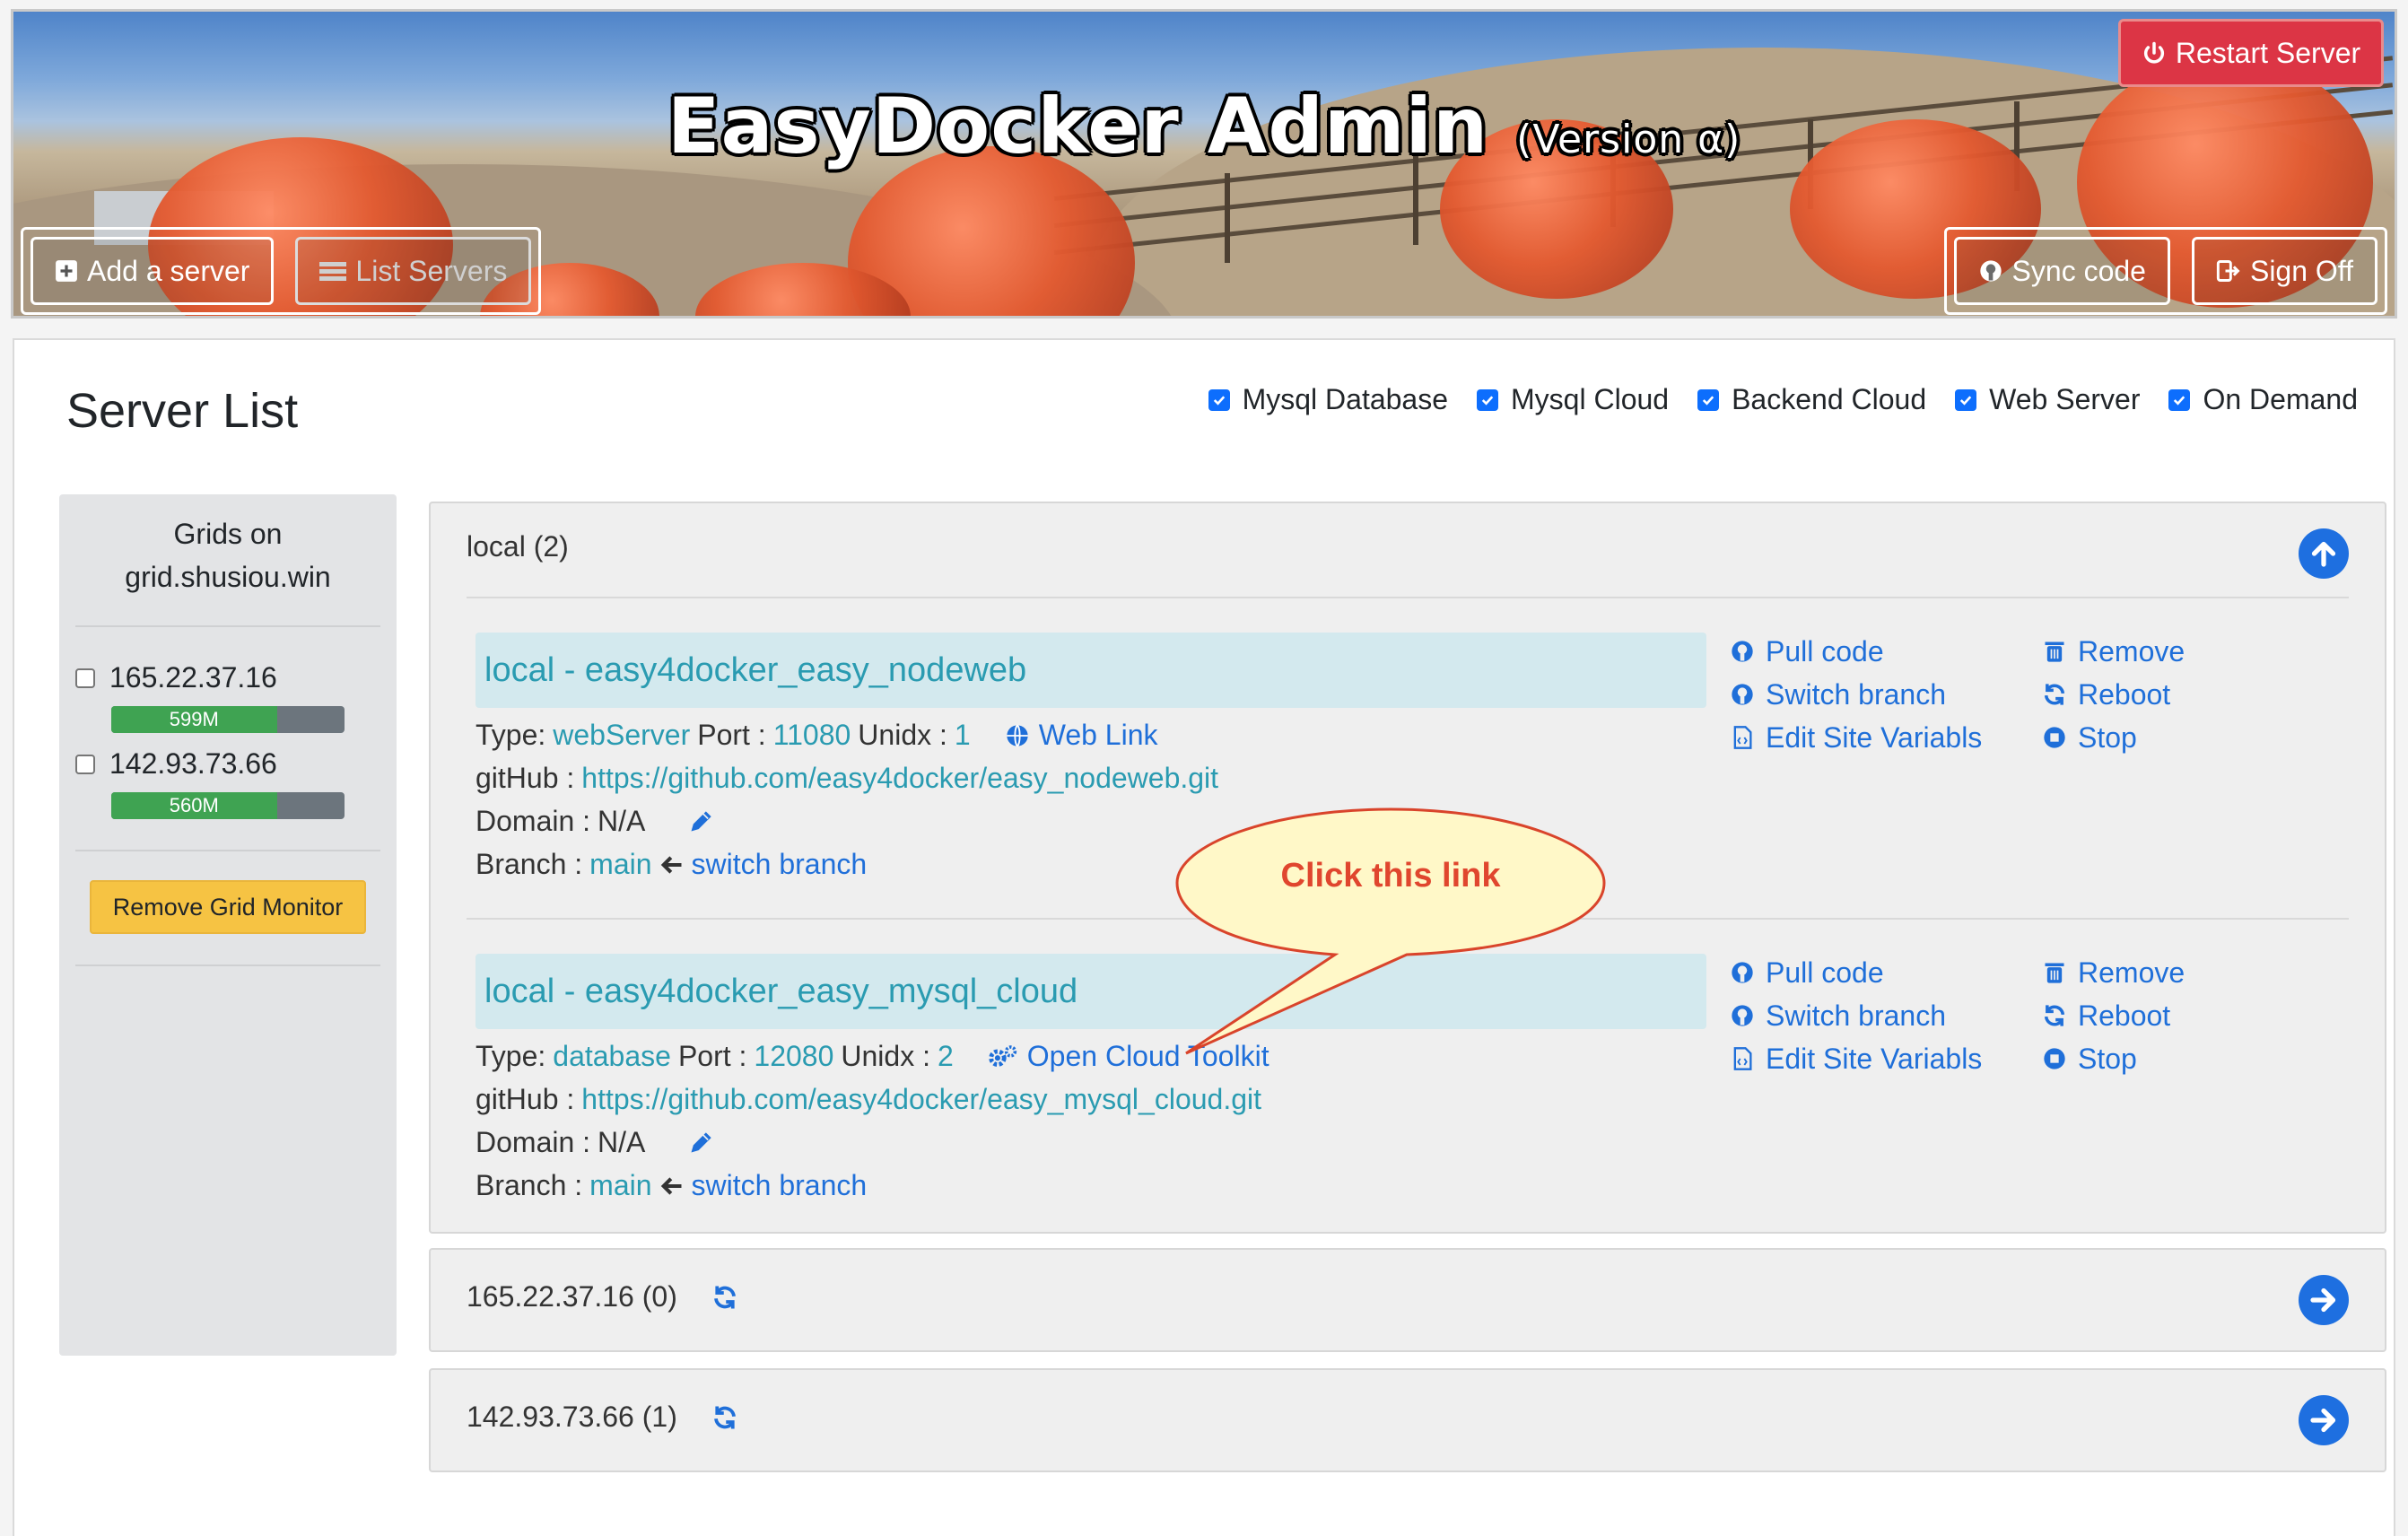  Describe the element at coordinates (602, 1417) in the screenshot. I see `group-title: 142.93.73.66 (1)` at that location.